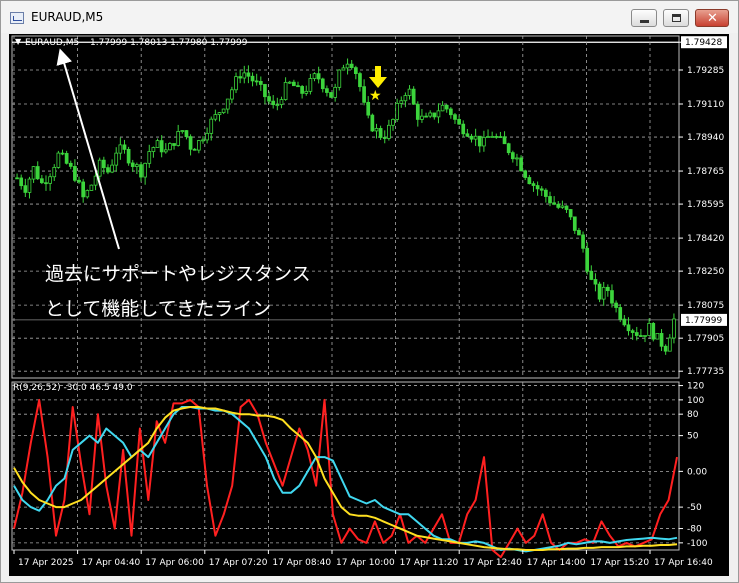 This screenshot has width=739, height=583. What do you see at coordinates (301, 563) in the screenshot?
I see `time-tick-label: 17 Apr 08:40` at bounding box center [301, 563].